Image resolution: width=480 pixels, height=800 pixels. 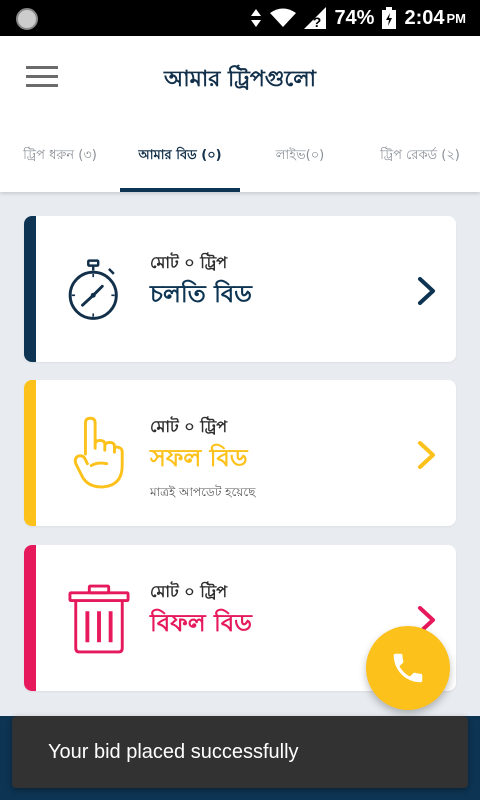 I want to click on app-header: আমার ট্রিপগুলো, so click(x=240, y=78).